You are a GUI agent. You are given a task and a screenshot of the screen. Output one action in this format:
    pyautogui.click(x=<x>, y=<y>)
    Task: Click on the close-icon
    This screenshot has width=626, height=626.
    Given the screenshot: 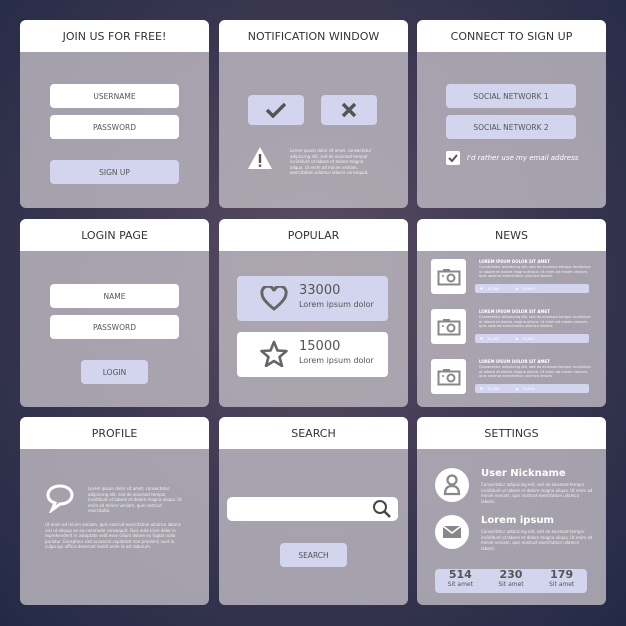 What is the action you would take?
    pyautogui.click(x=349, y=110)
    